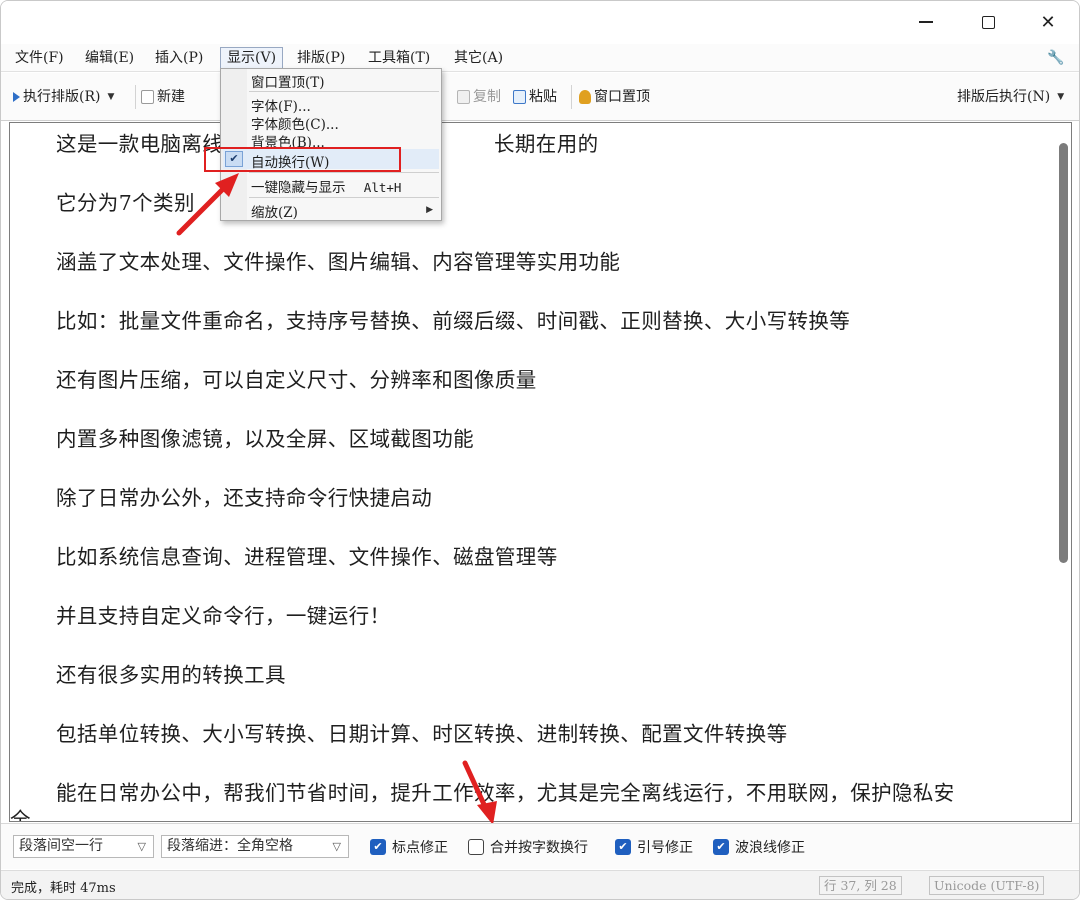  I want to click on minimize-icon, so click(926, 22).